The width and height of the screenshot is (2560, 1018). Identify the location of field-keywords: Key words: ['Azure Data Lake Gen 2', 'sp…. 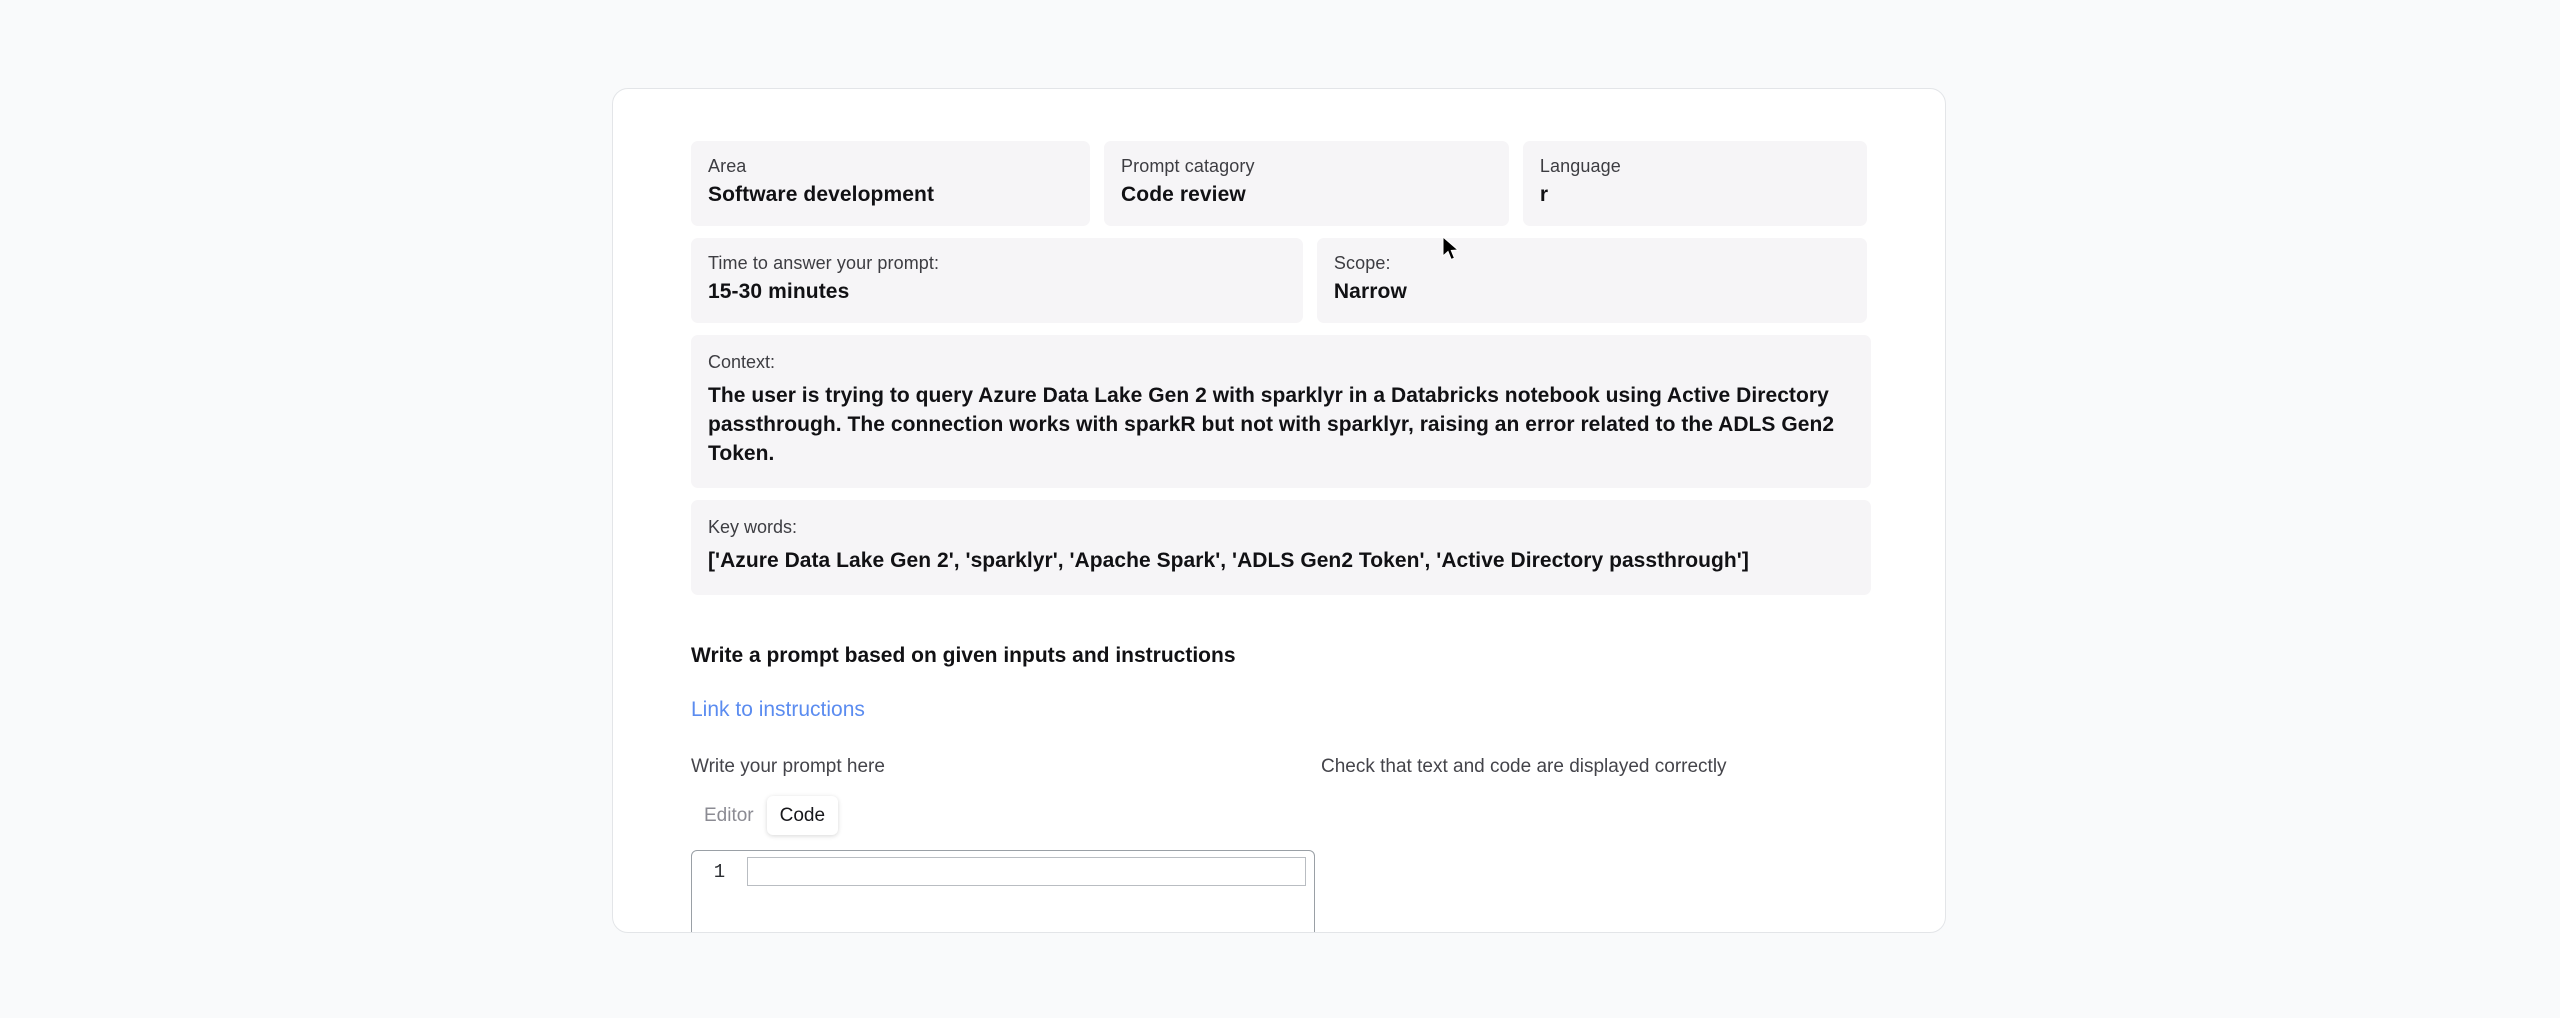
(1281, 547).